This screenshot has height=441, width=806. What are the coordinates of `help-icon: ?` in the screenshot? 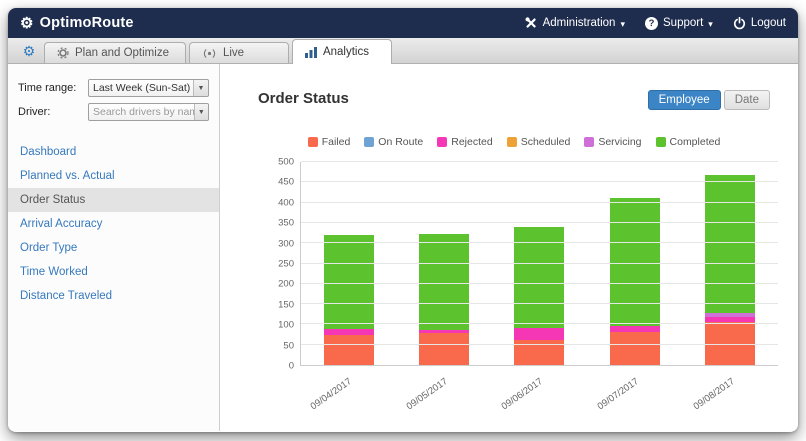 It's located at (651, 23).